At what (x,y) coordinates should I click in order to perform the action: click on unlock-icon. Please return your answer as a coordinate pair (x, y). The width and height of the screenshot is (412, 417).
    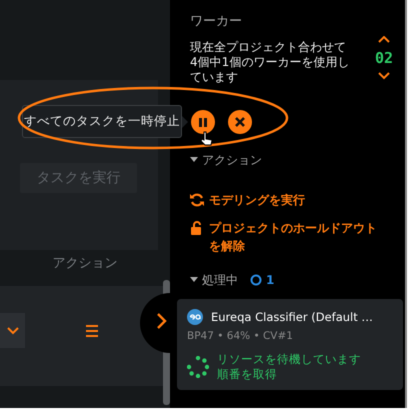
    Looking at the image, I should click on (197, 227).